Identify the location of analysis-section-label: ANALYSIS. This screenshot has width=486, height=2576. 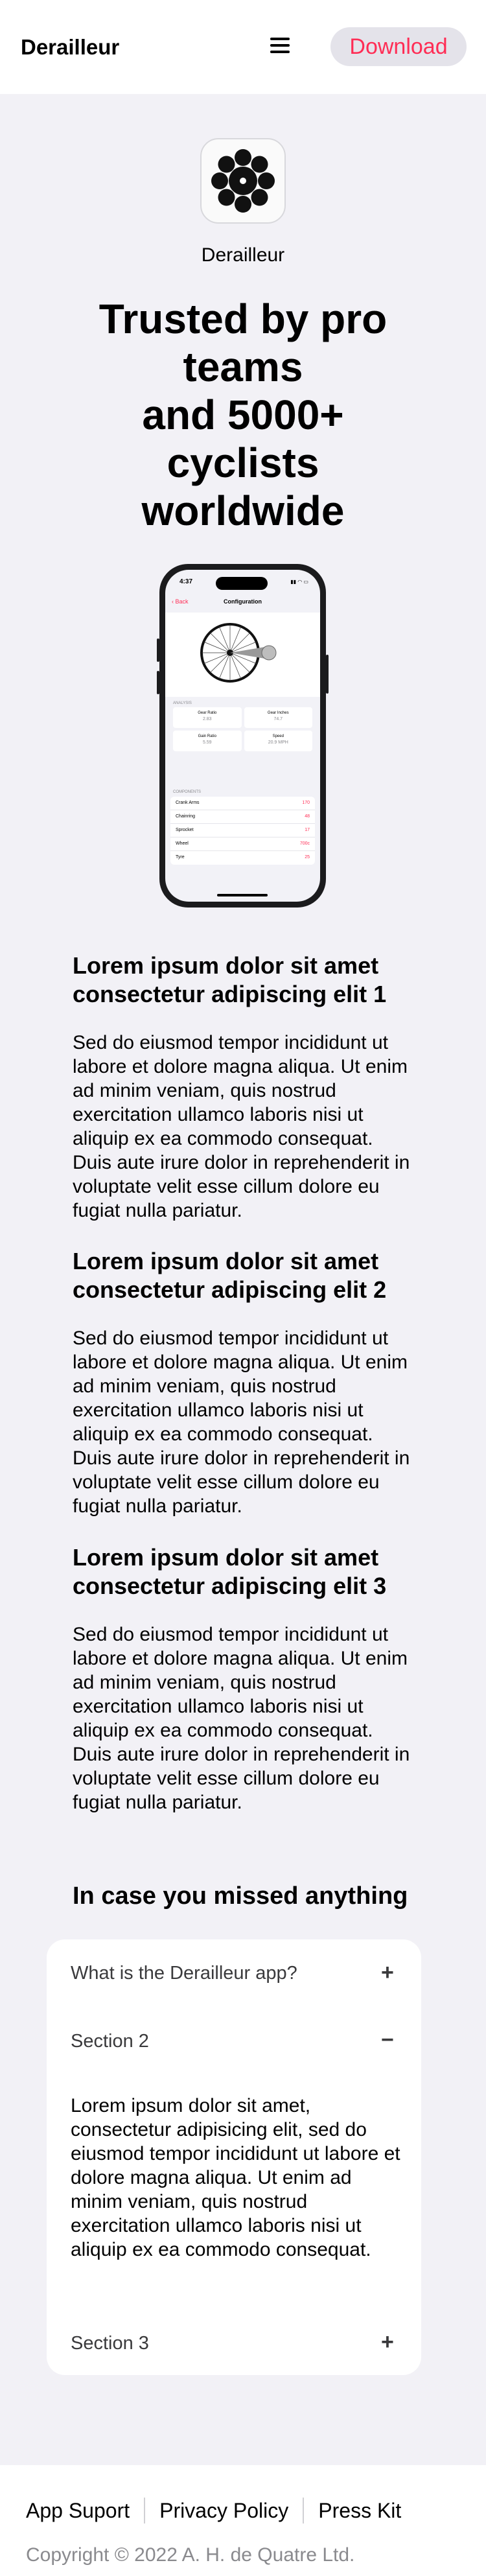
(182, 703).